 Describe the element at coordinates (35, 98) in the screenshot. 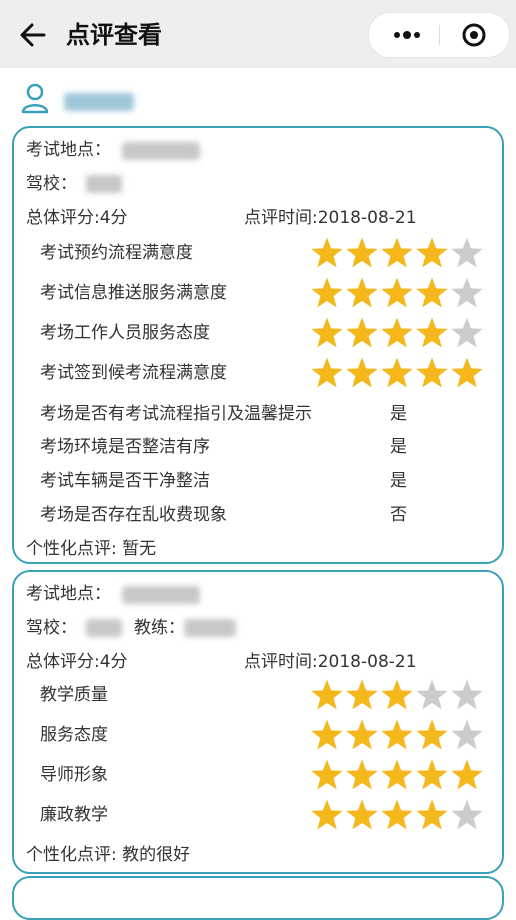

I see `user-icon` at that location.